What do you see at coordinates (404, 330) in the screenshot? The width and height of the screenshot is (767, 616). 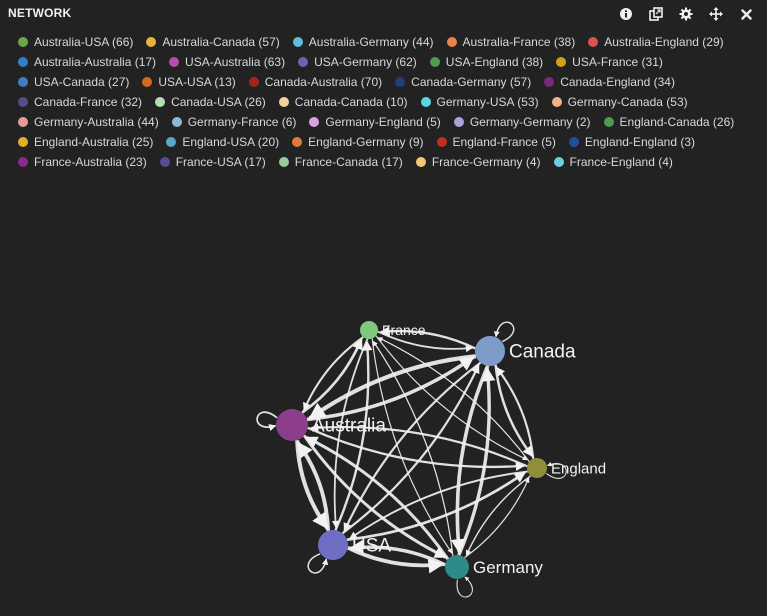 I see `node-label: France` at bounding box center [404, 330].